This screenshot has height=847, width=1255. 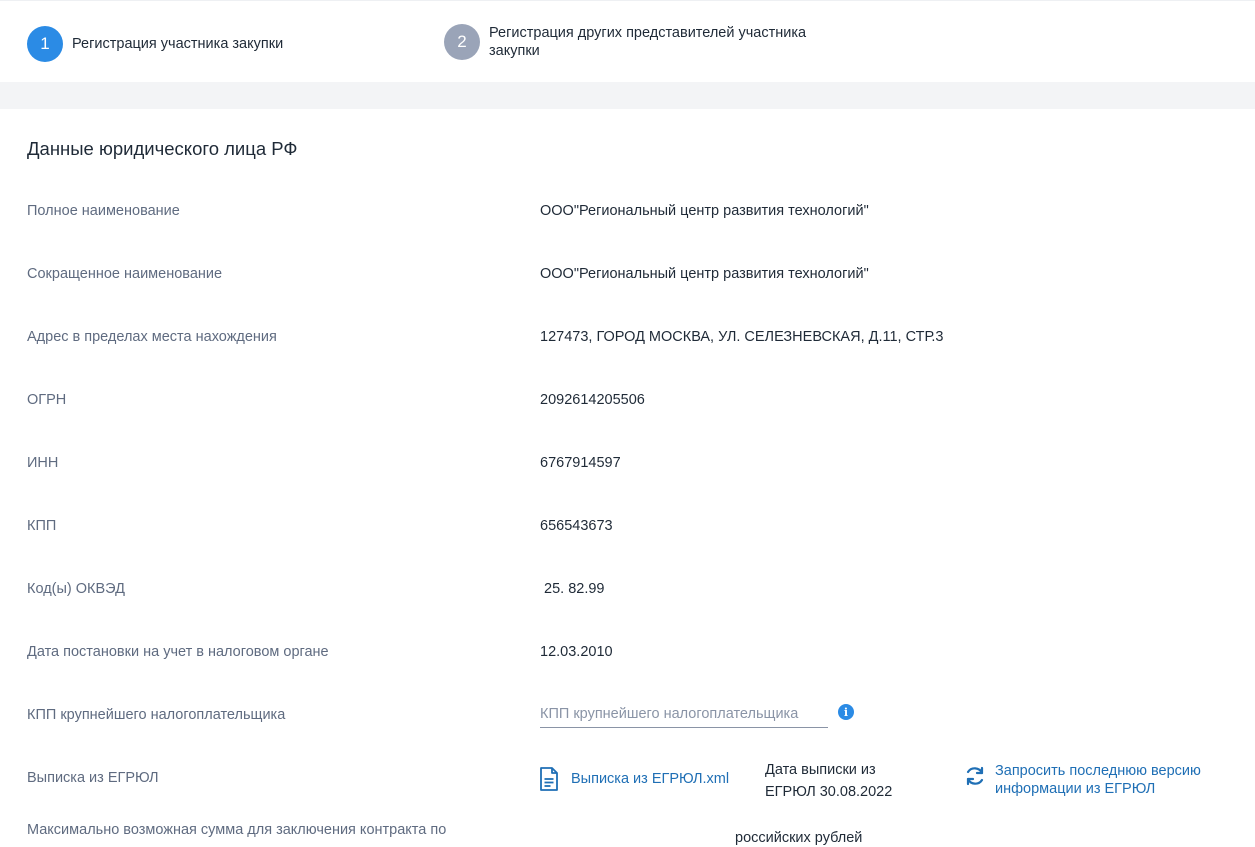 I want to click on largest-taxpayer-kpp-input, so click(x=684, y=714).